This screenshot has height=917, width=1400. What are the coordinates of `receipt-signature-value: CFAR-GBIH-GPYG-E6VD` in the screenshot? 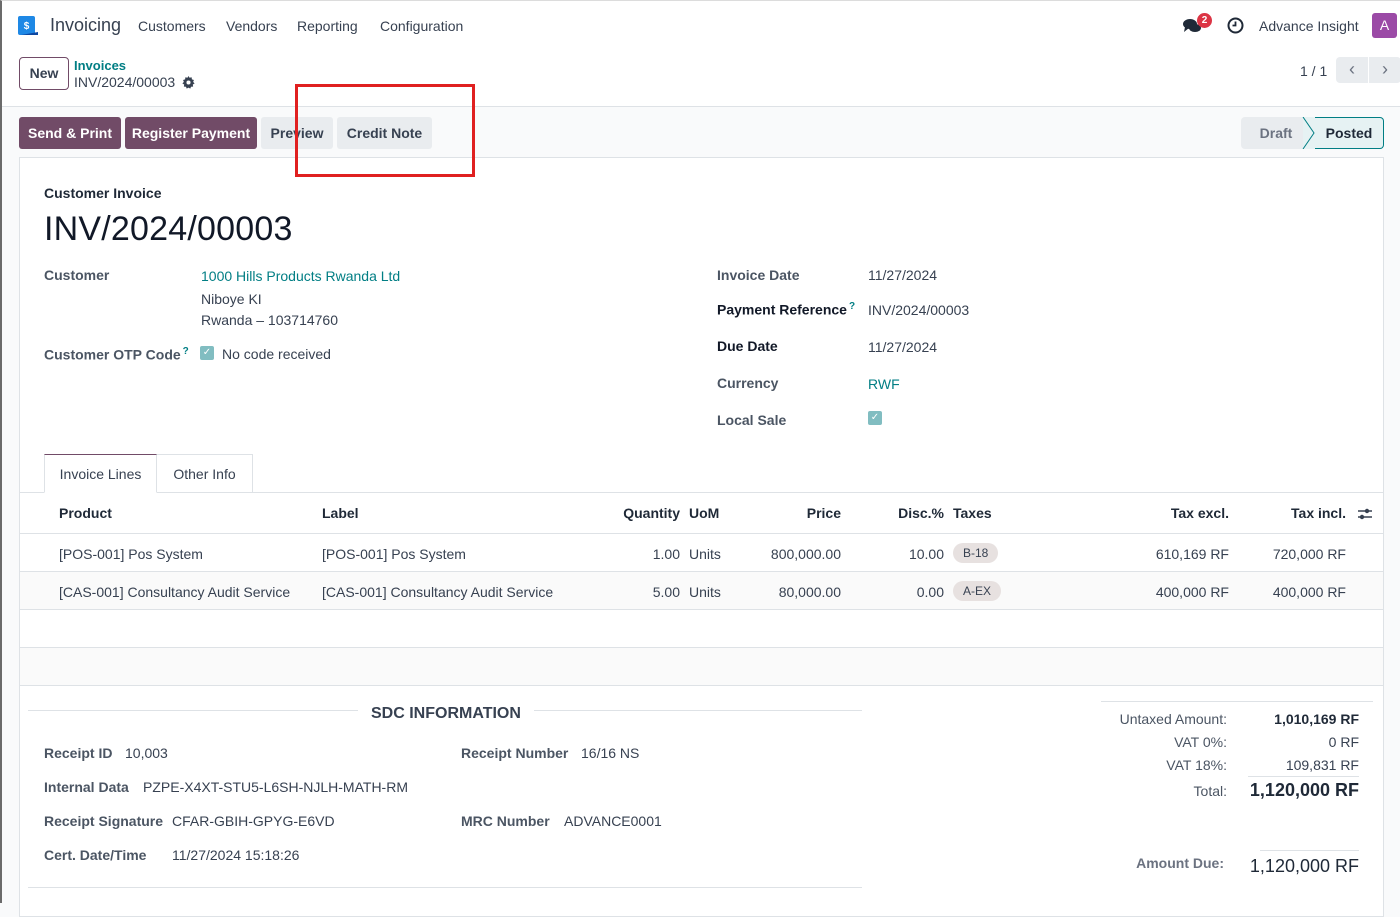 It's located at (253, 821).